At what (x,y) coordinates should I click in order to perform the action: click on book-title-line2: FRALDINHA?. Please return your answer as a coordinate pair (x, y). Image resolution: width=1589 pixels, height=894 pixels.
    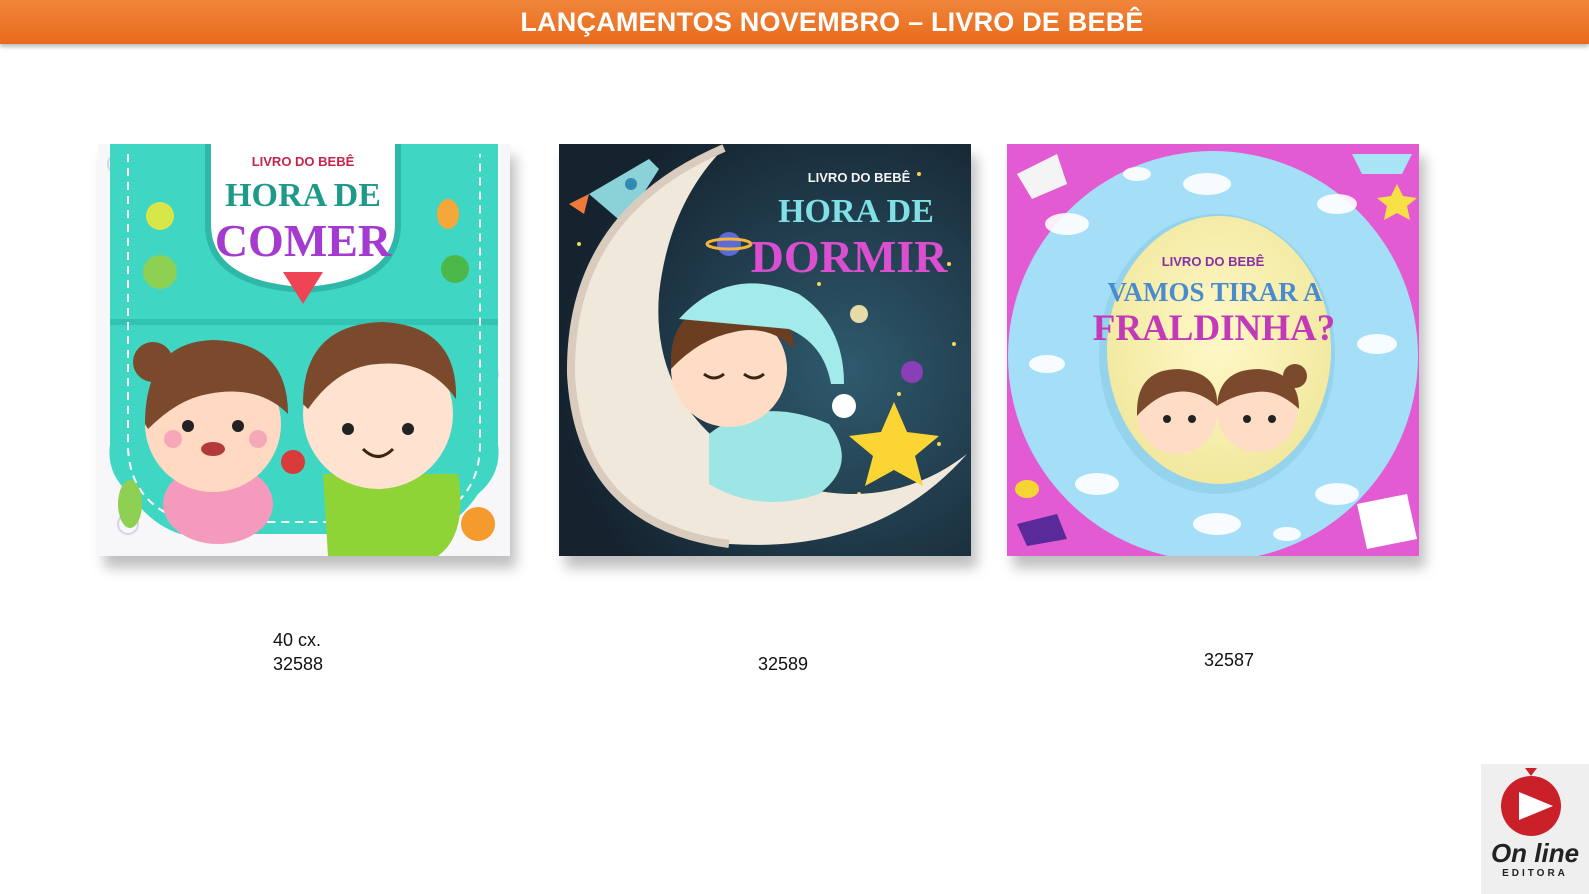
    Looking at the image, I should click on (1214, 328).